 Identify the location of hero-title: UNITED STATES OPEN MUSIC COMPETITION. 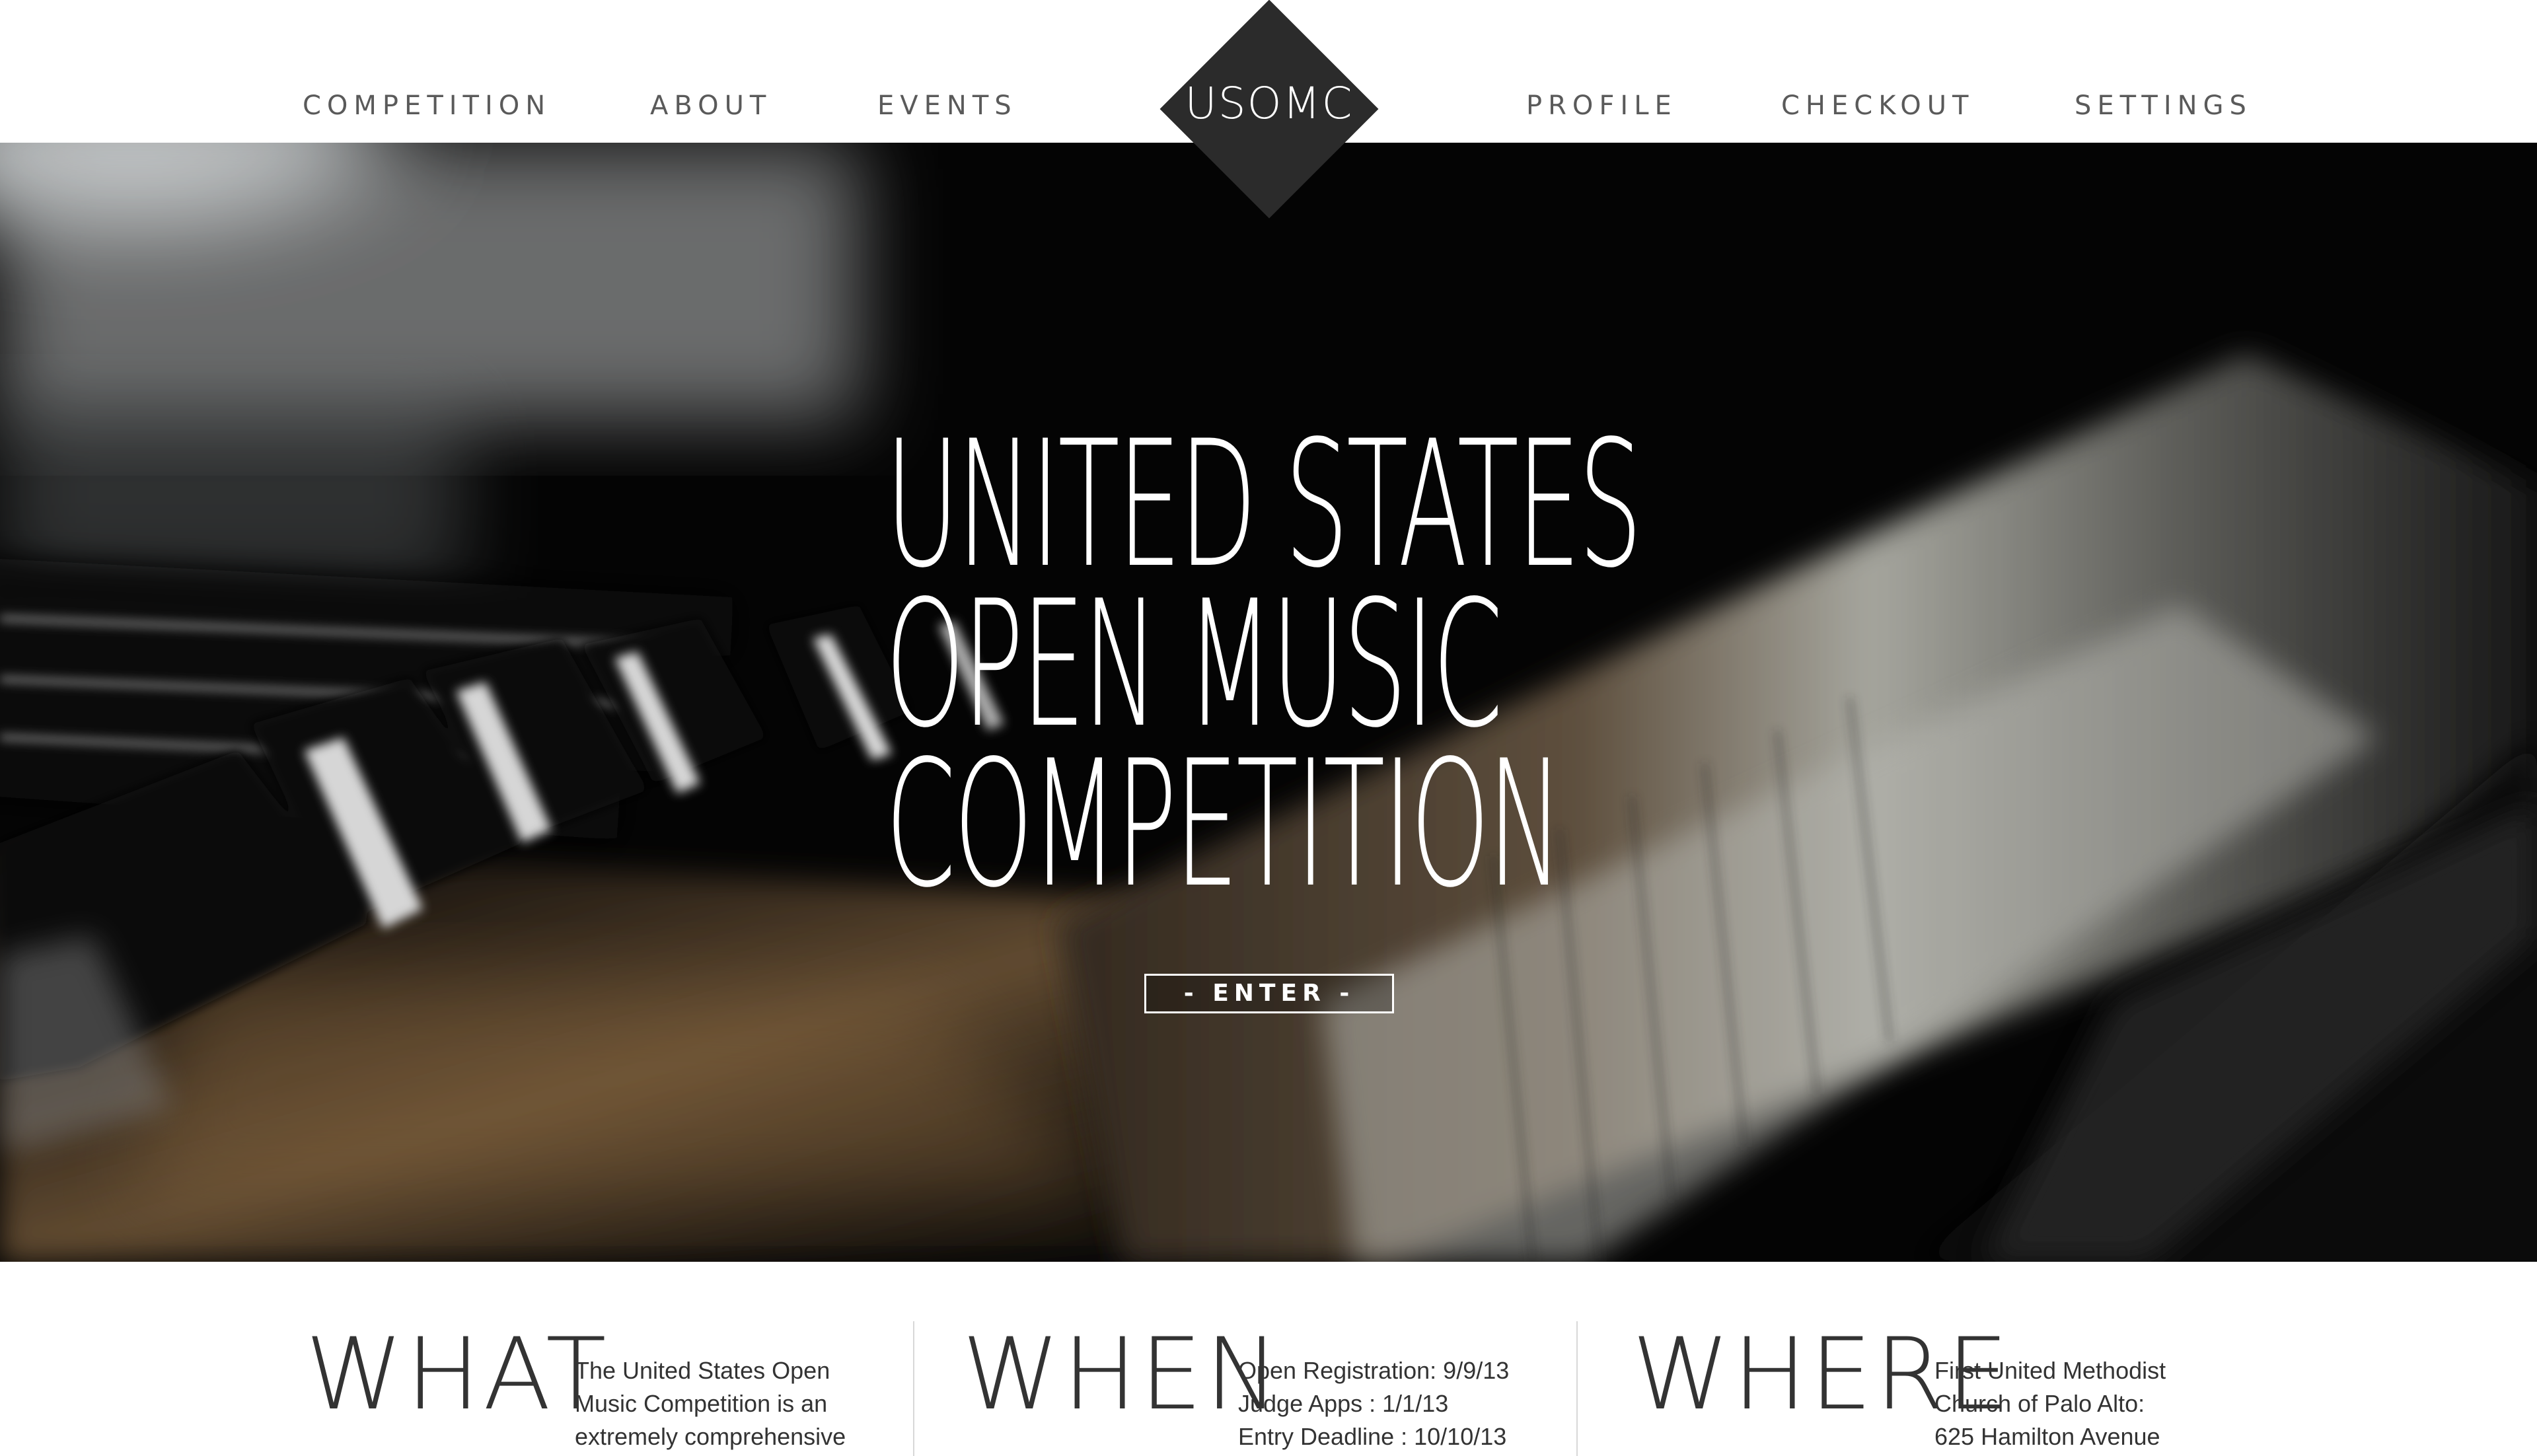
(1263, 665).